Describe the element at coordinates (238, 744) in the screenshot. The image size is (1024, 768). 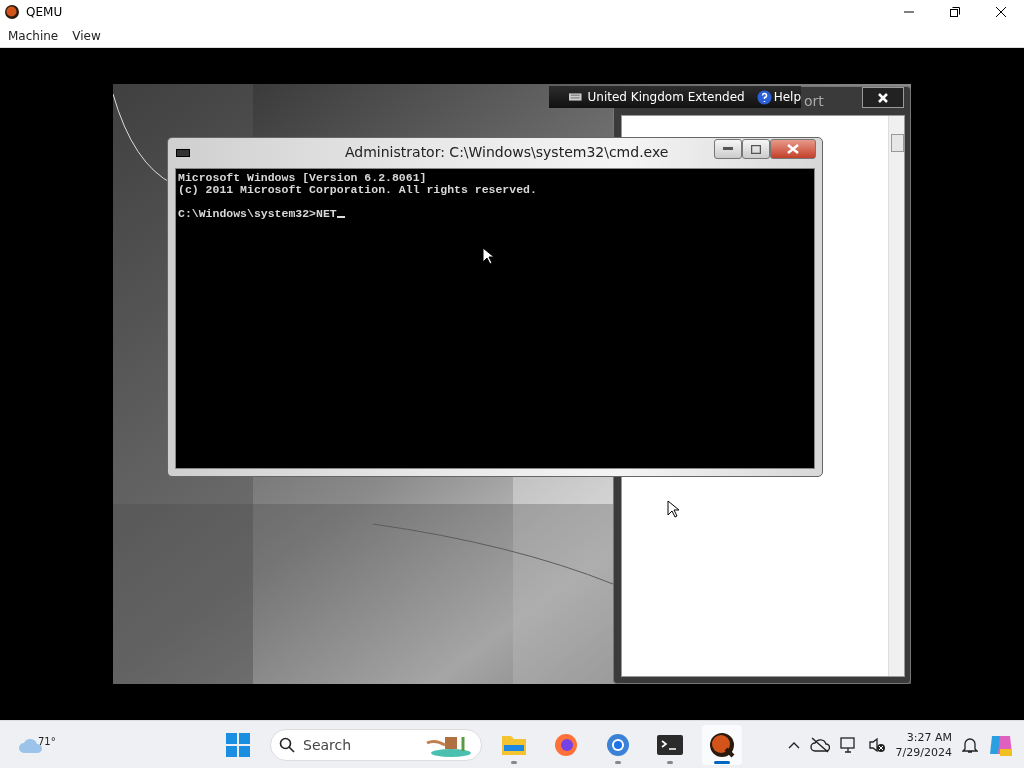
I see `windows-icon` at that location.